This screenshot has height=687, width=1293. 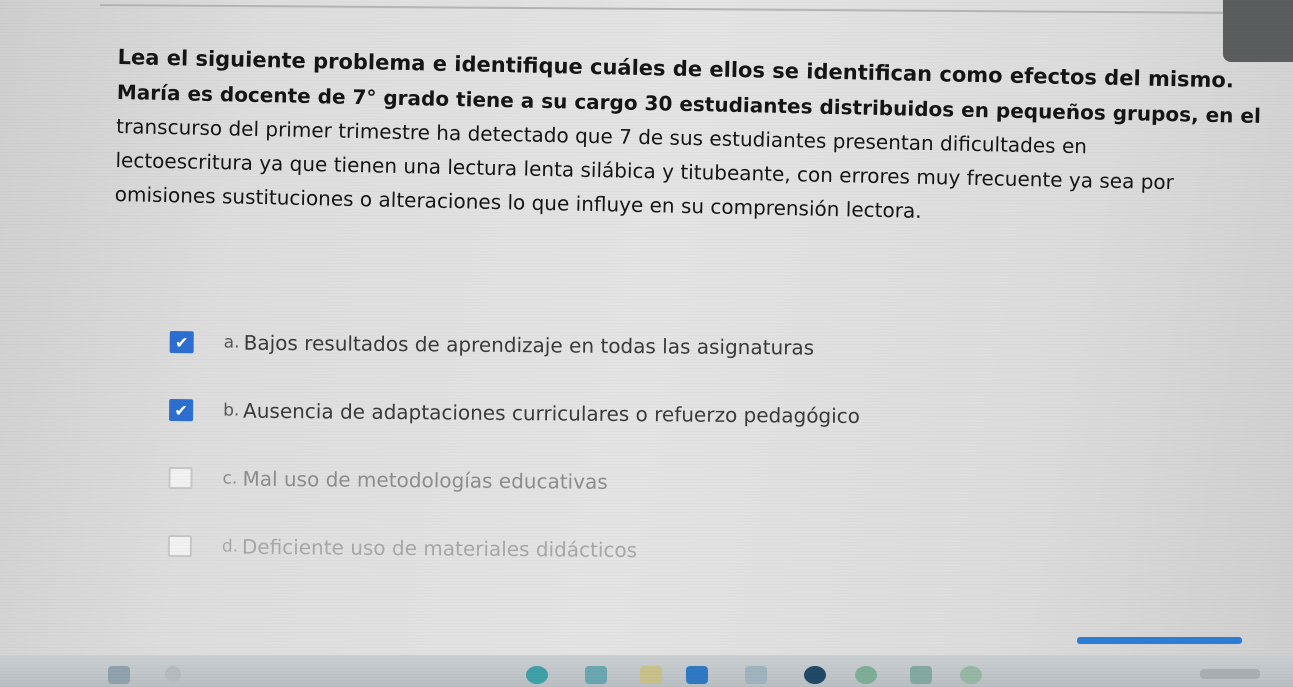 I want to click on checkbox-c, so click(x=180, y=478).